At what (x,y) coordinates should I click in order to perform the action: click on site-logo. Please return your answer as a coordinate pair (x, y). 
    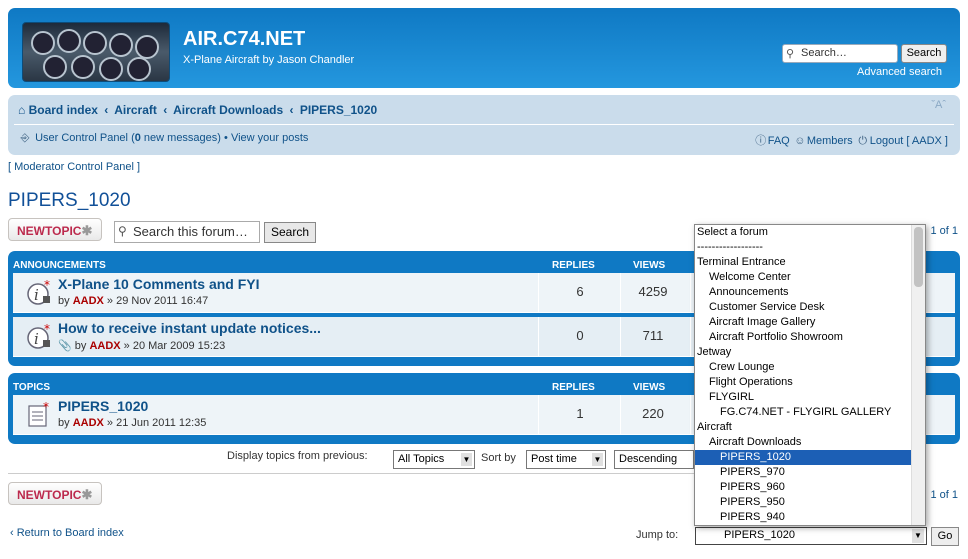
    Looking at the image, I should click on (96, 52).